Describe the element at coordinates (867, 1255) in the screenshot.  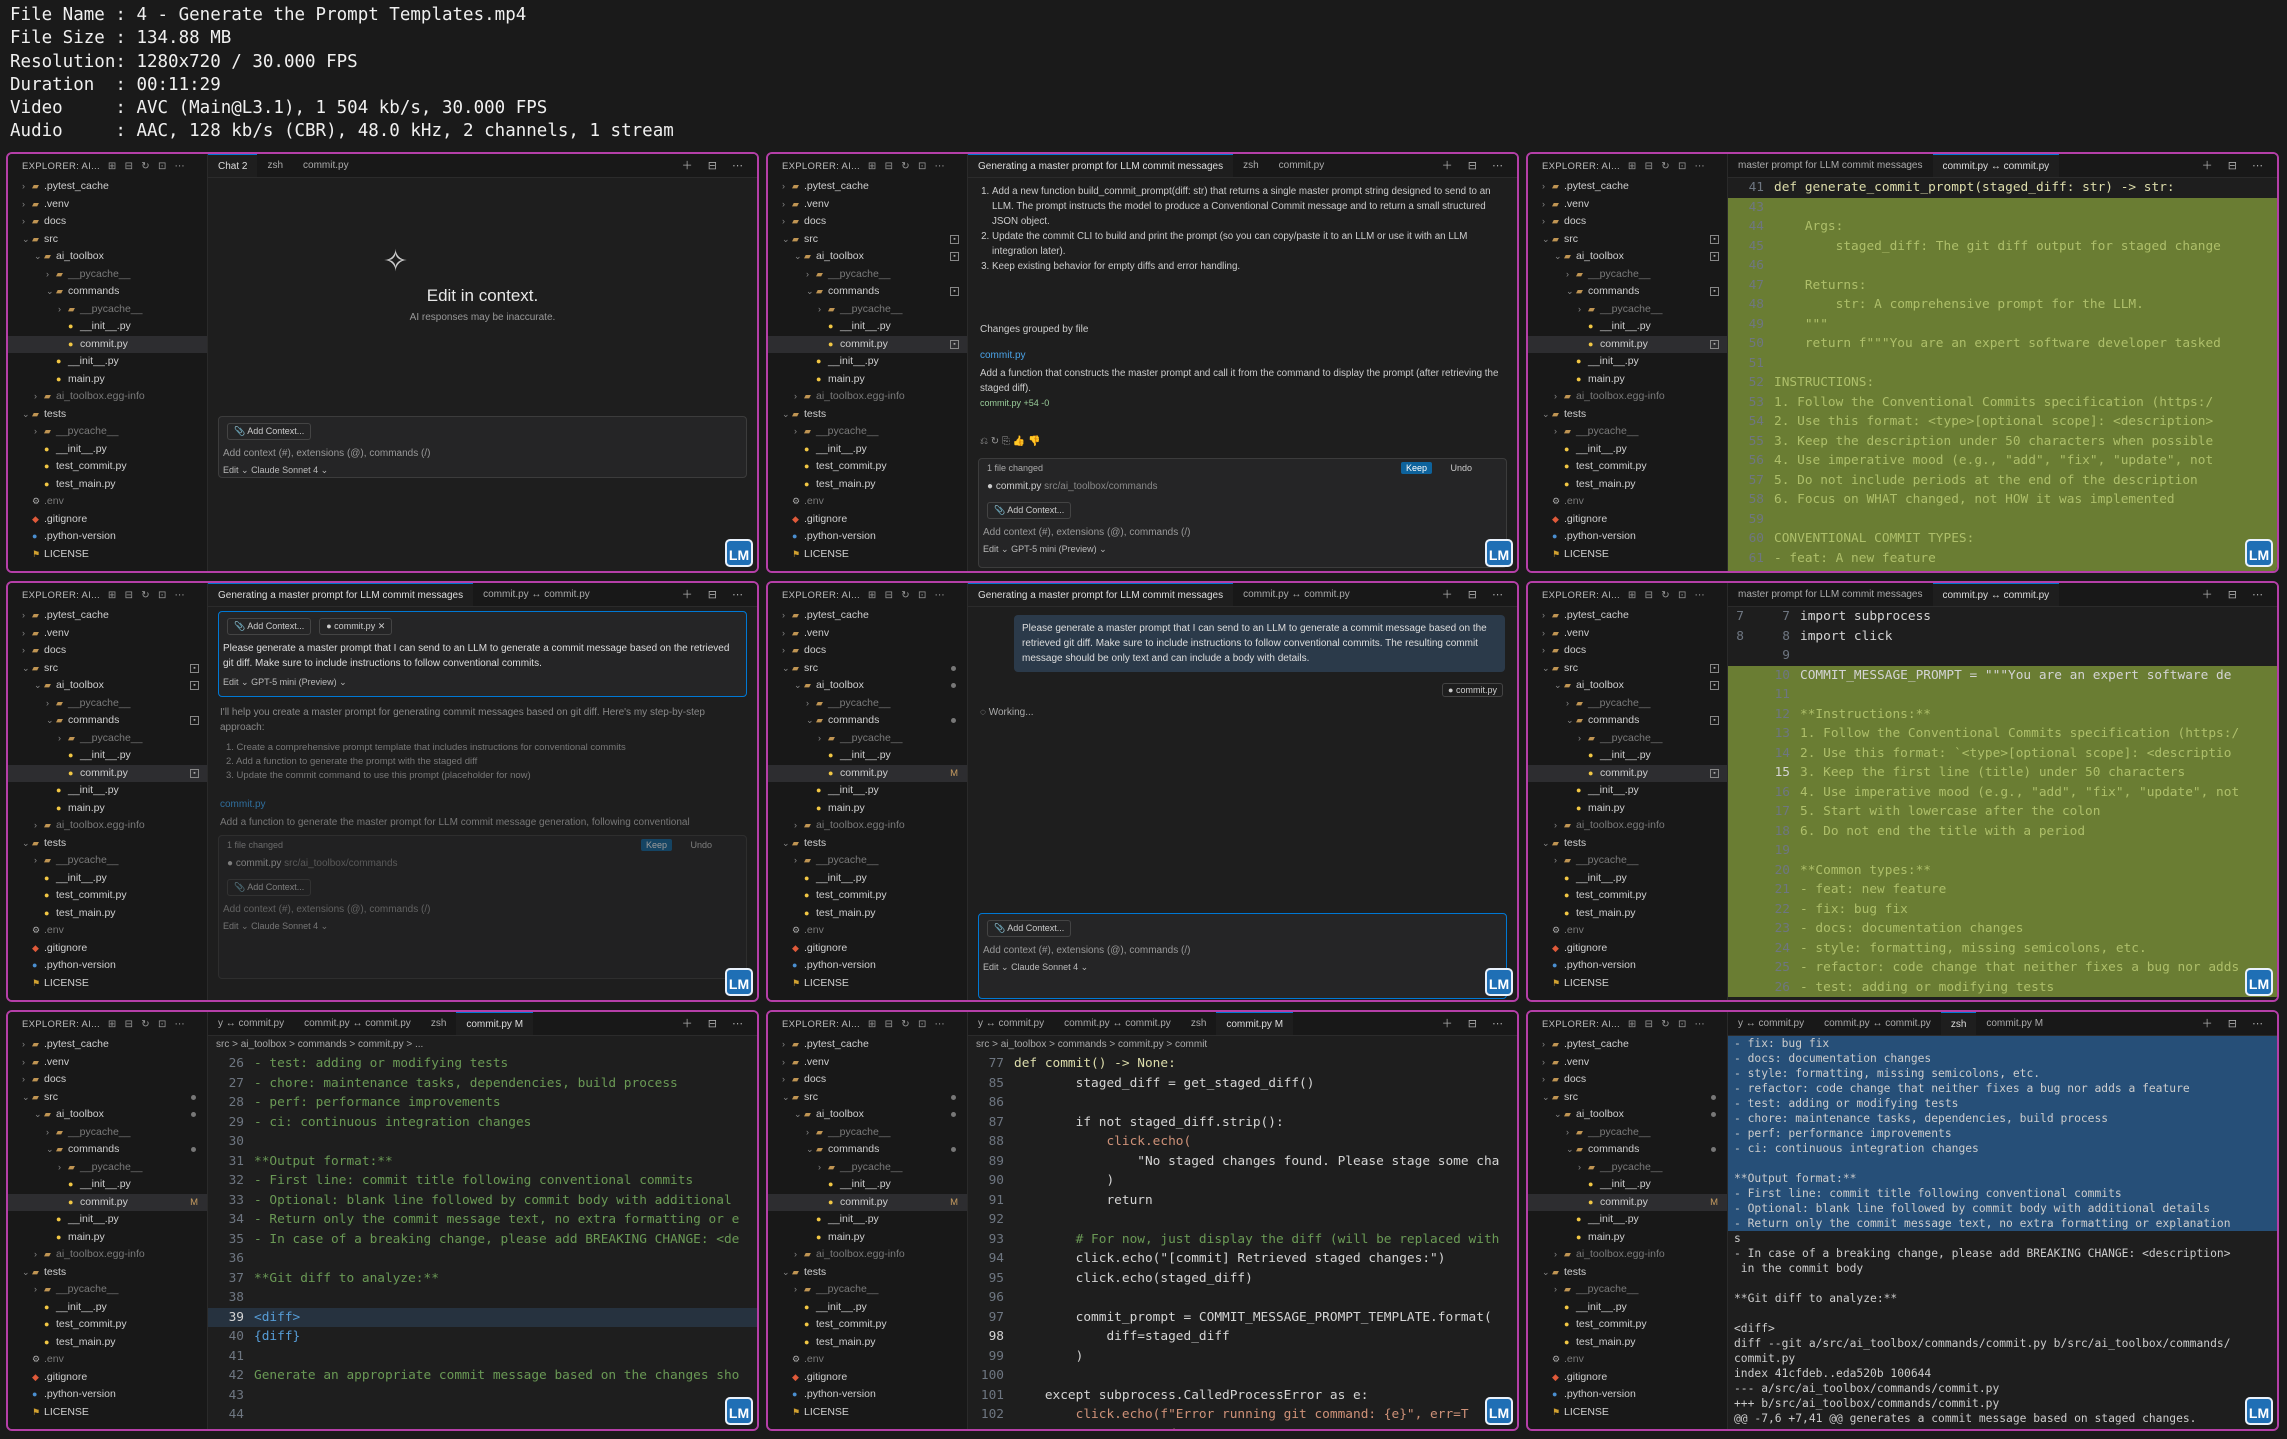
I see `tree-item: › ▰ ai_toolbox.egg-info` at that location.